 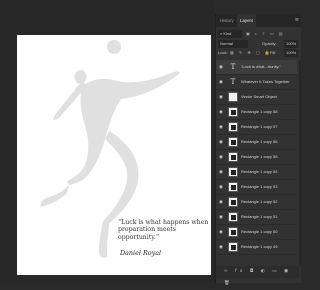 I want to click on lock-icons: ▦ ✎ ✥ ▢ 🔒, so click(x=251, y=53).